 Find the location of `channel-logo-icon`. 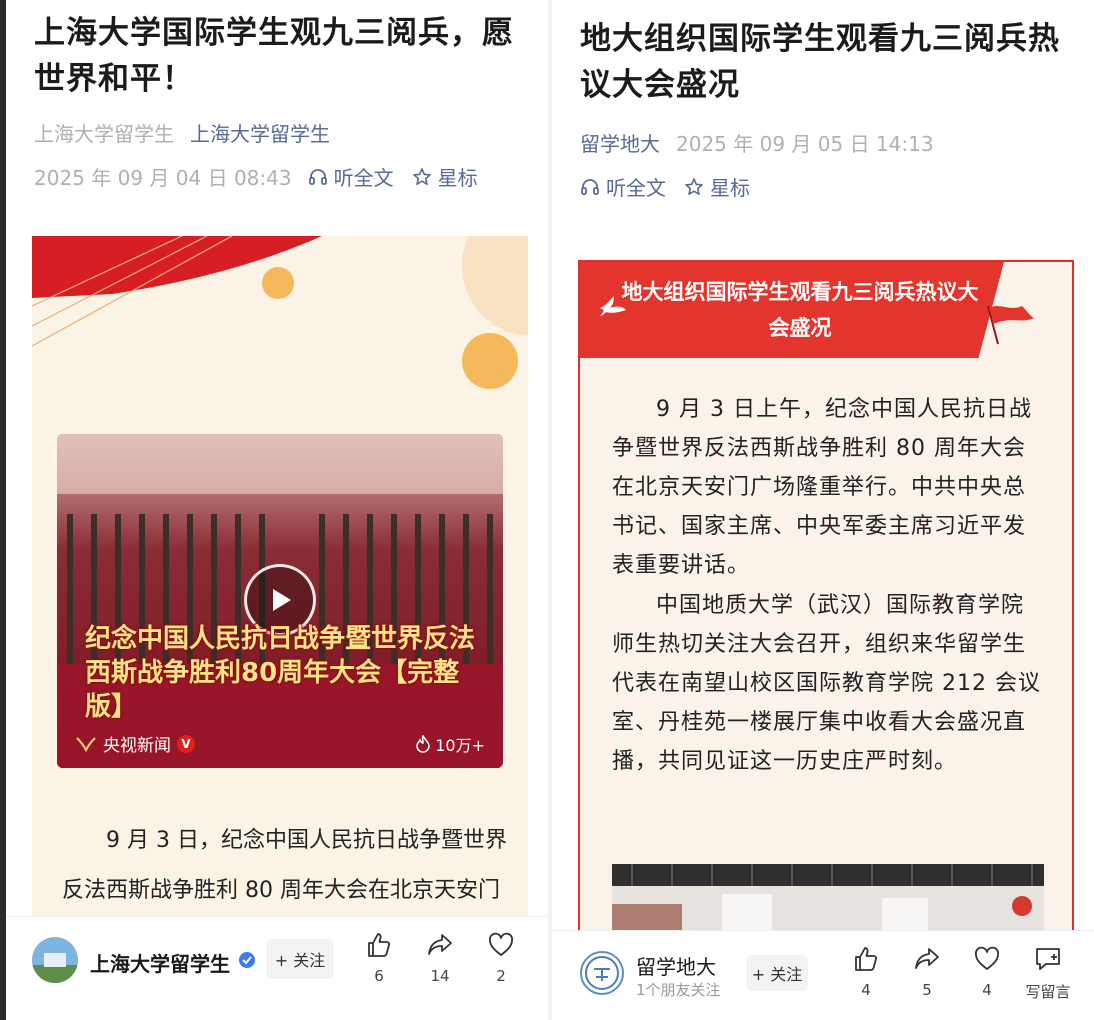

channel-logo-icon is located at coordinates (86, 744).